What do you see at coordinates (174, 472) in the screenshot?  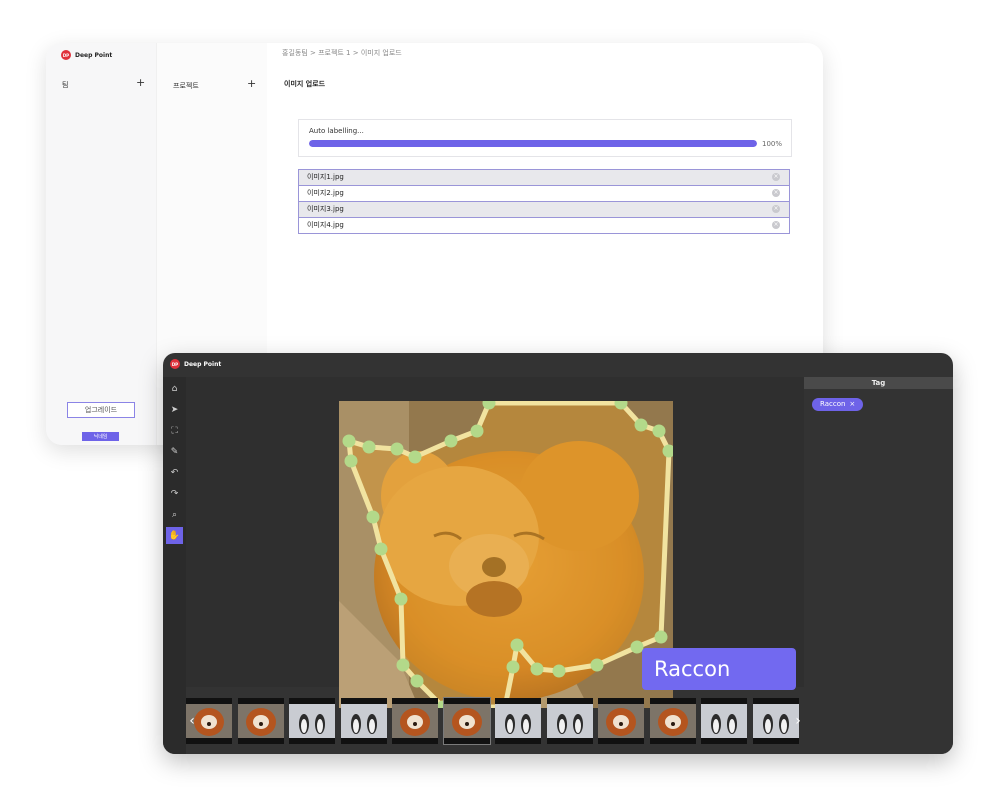 I see `undo-icon: ↶` at bounding box center [174, 472].